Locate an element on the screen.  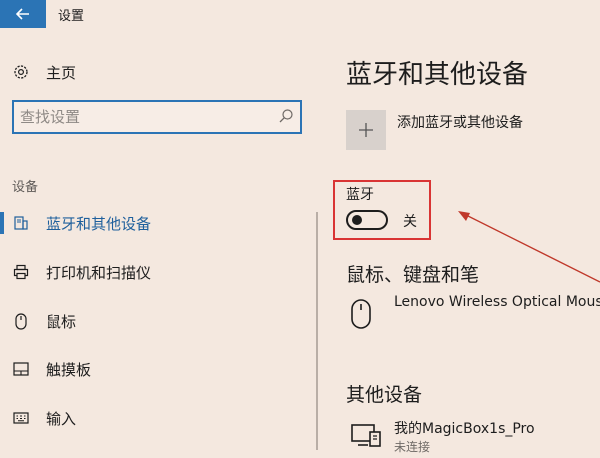
annotation-arrow-head is located at coordinates (464, 216).